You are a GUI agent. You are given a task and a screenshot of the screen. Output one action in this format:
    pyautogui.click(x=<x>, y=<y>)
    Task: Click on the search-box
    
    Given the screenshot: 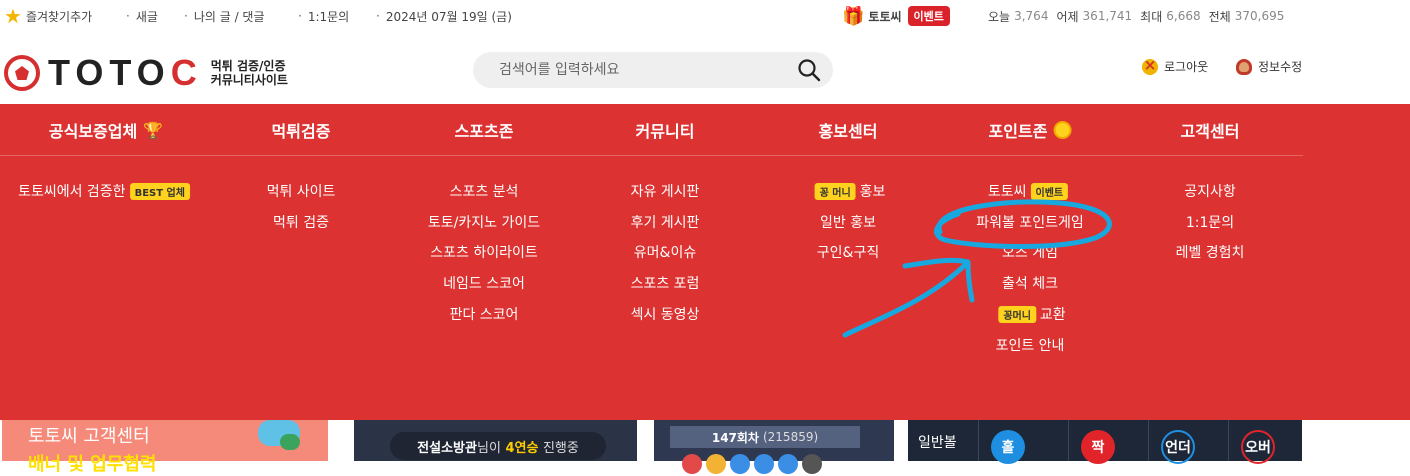 What is the action you would take?
    pyautogui.click(x=653, y=70)
    